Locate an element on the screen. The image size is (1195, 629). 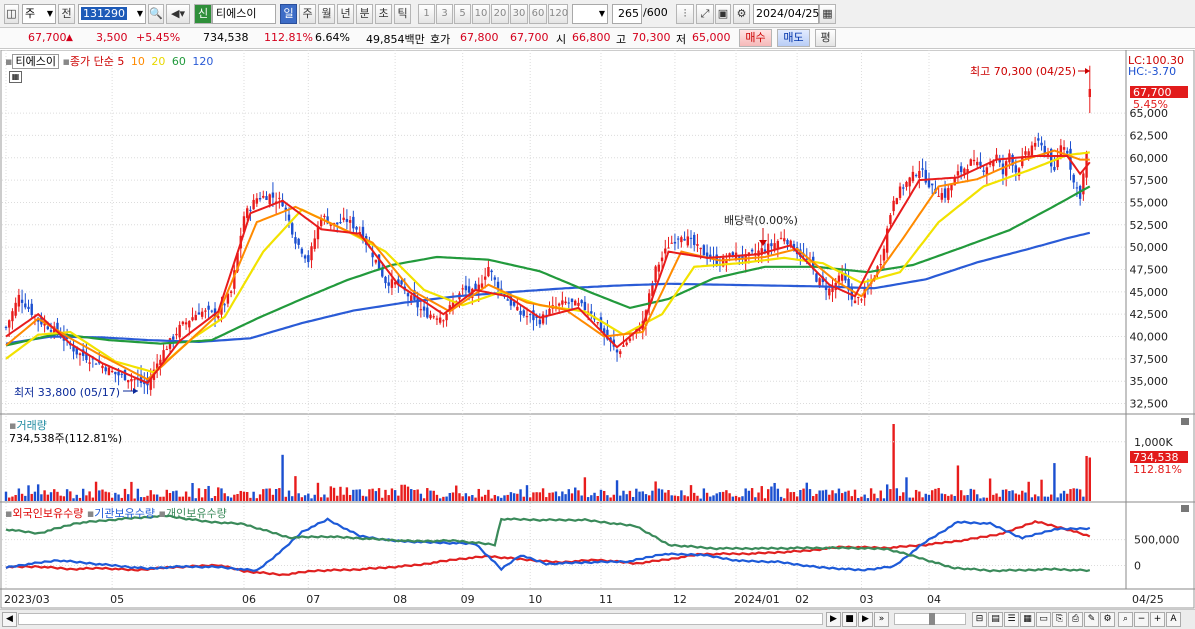
fast-forward-icon: » is located at coordinates (881, 619).